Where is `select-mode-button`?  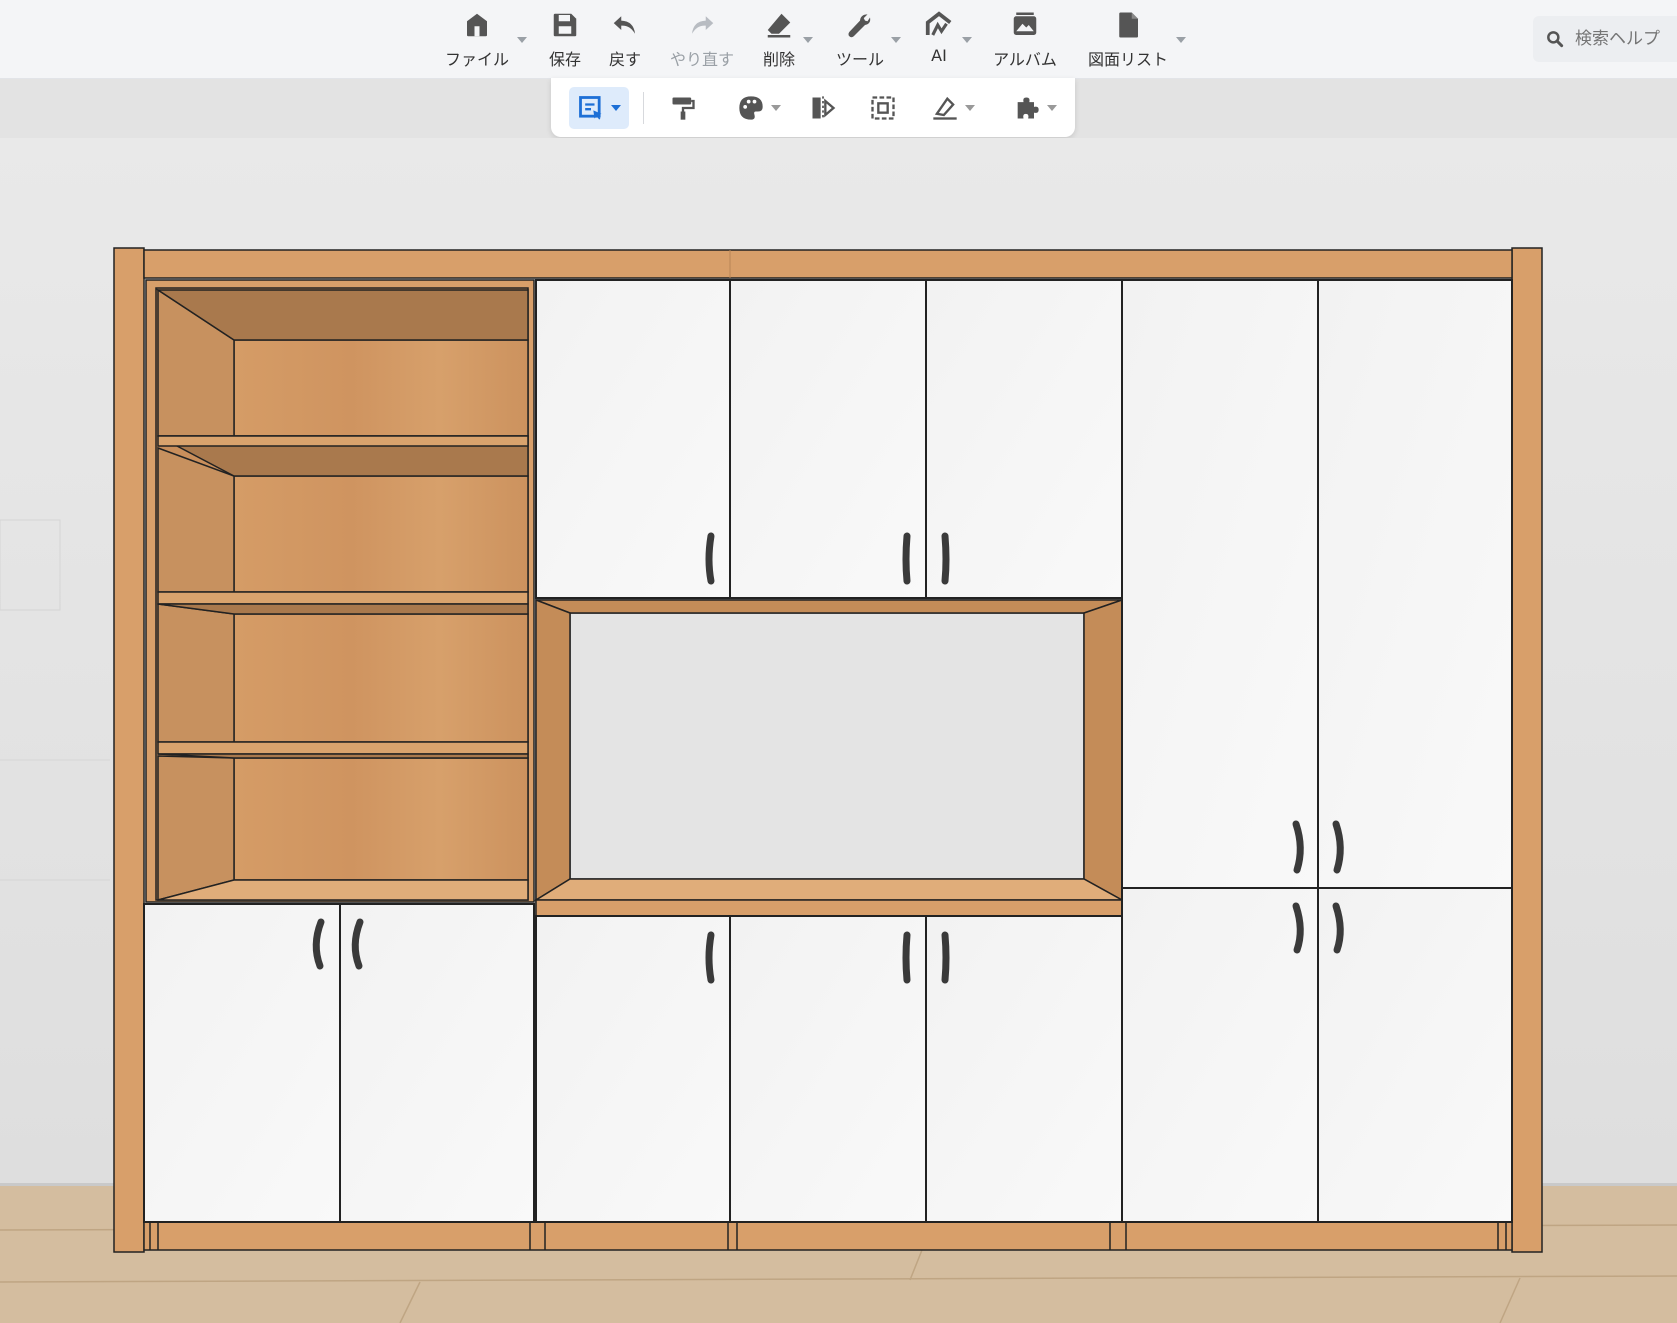
select-mode-button is located at coordinates (599, 108).